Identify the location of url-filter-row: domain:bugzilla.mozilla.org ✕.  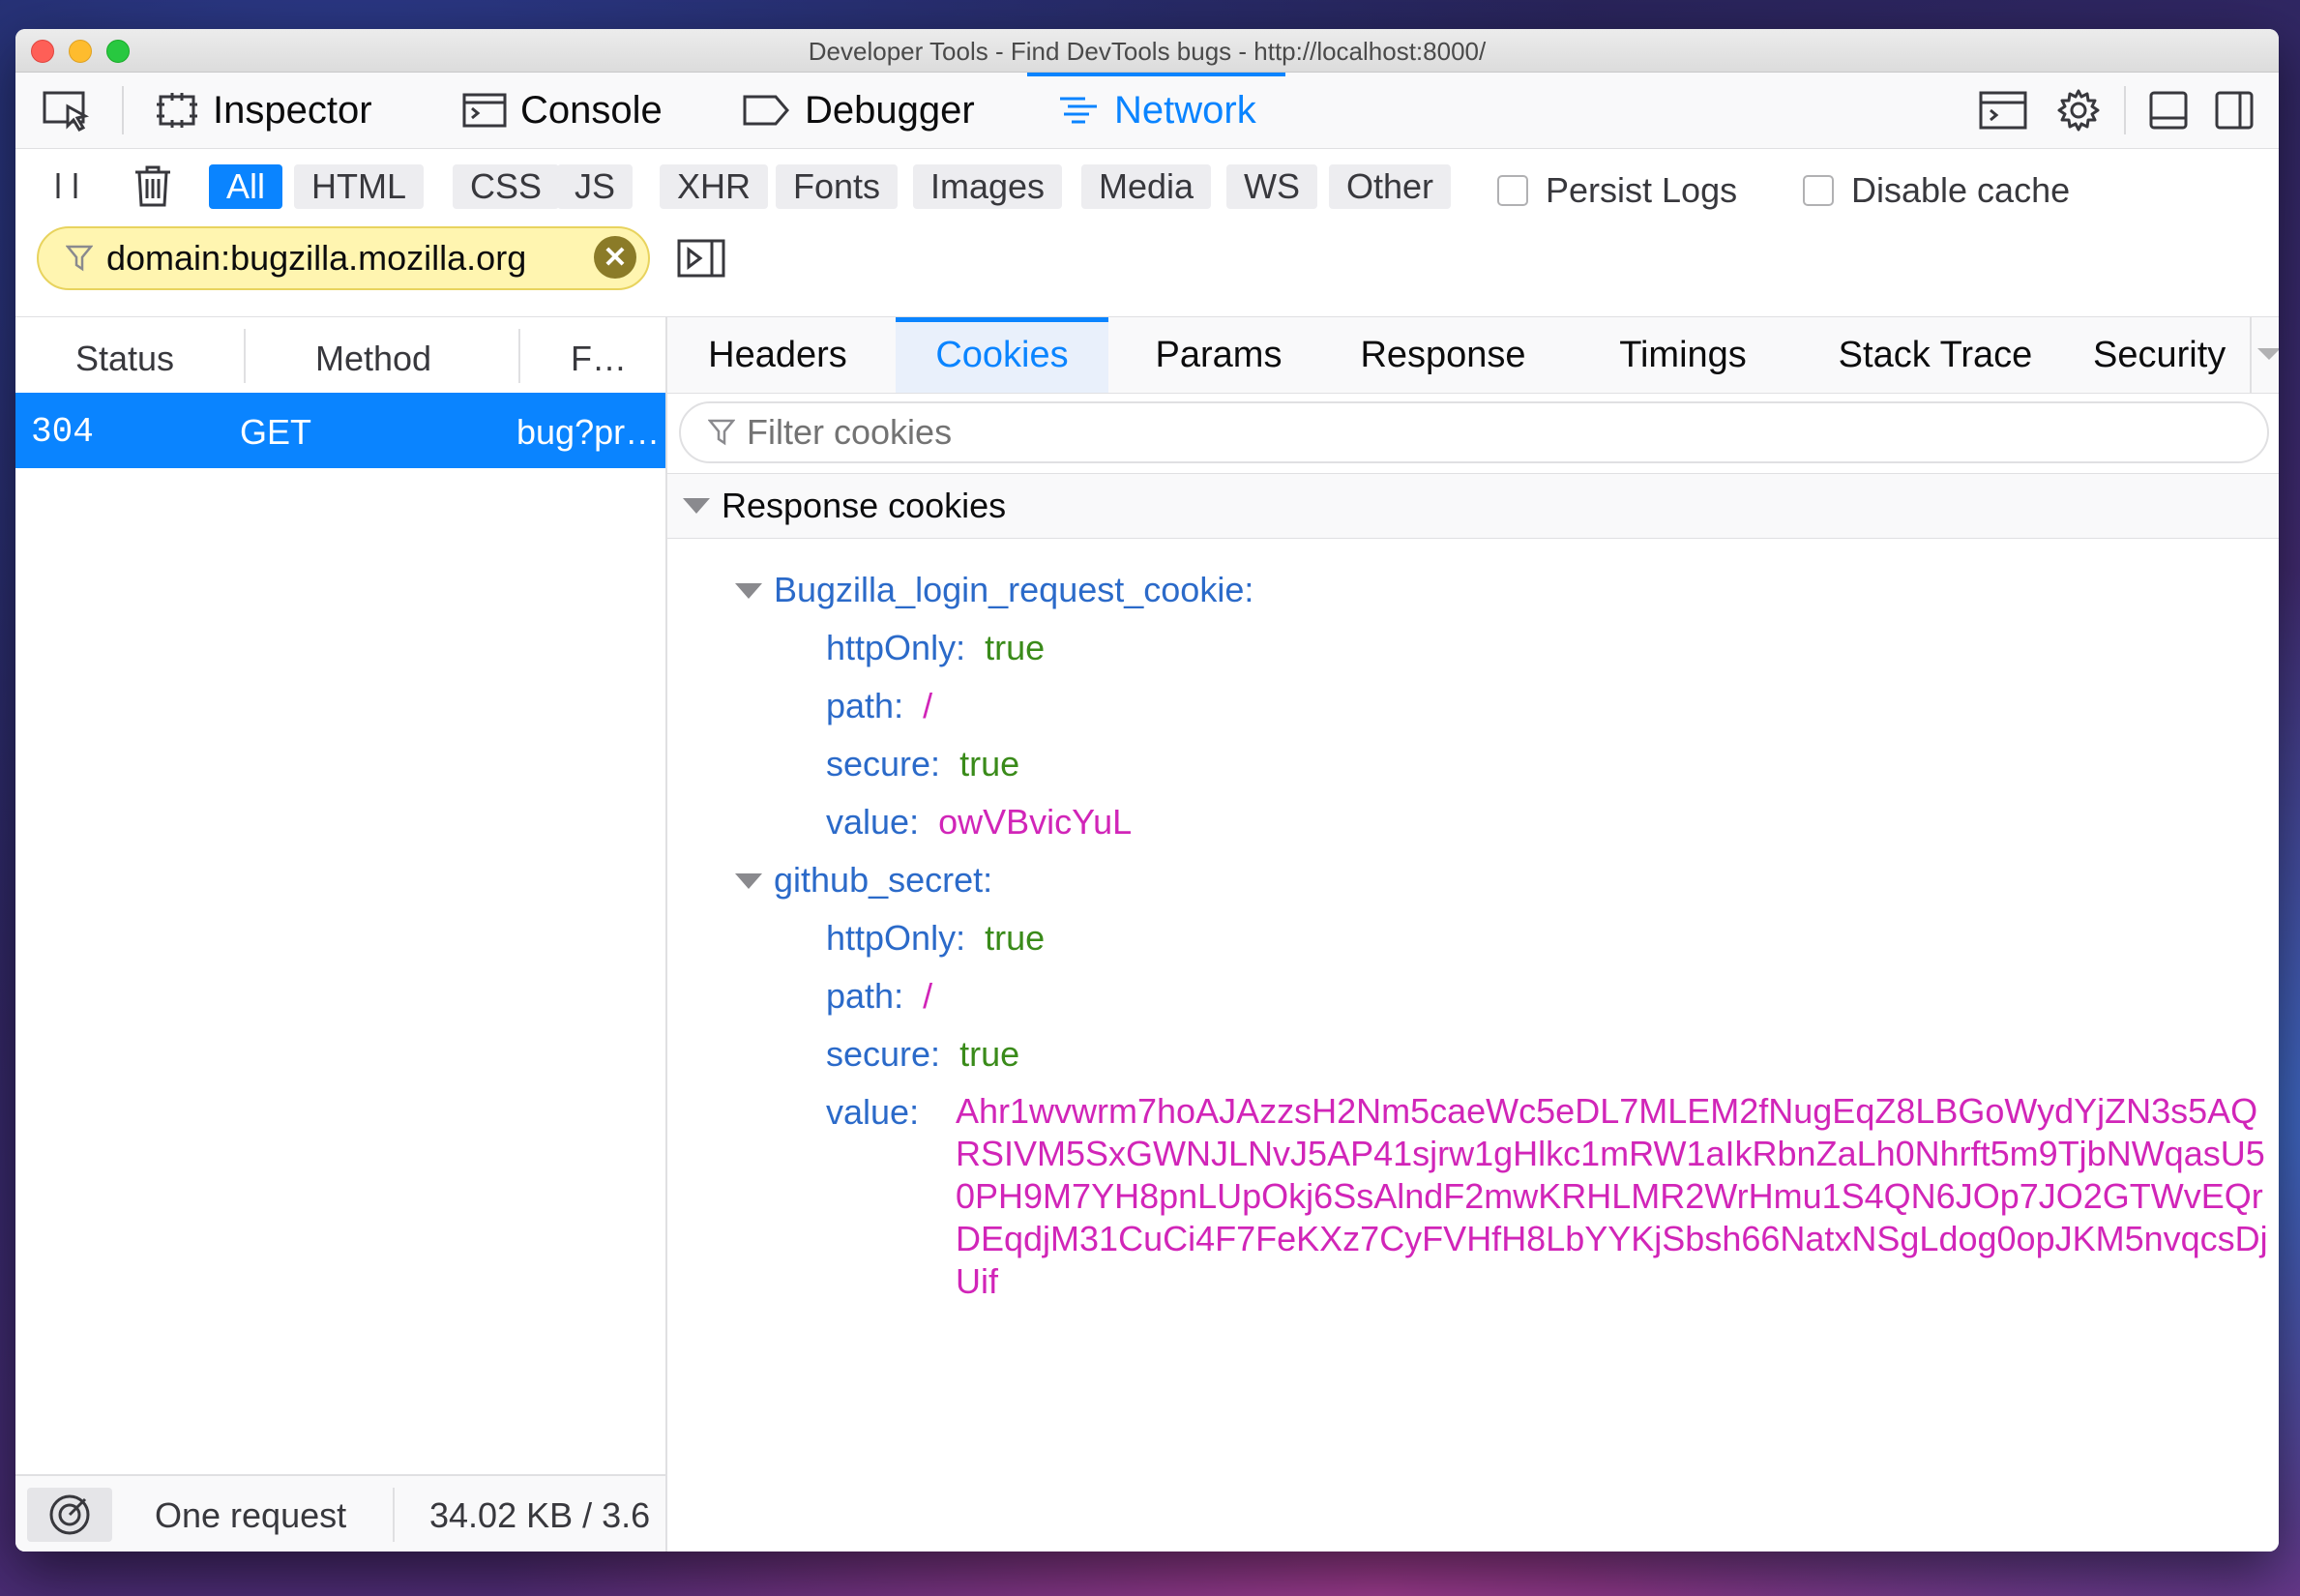
(1147, 258).